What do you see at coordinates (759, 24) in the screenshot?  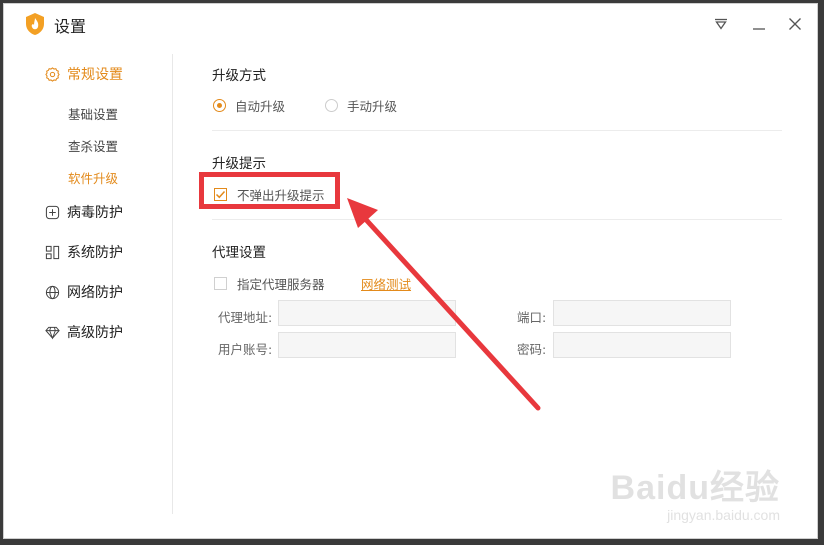 I see `minimize-button` at bounding box center [759, 24].